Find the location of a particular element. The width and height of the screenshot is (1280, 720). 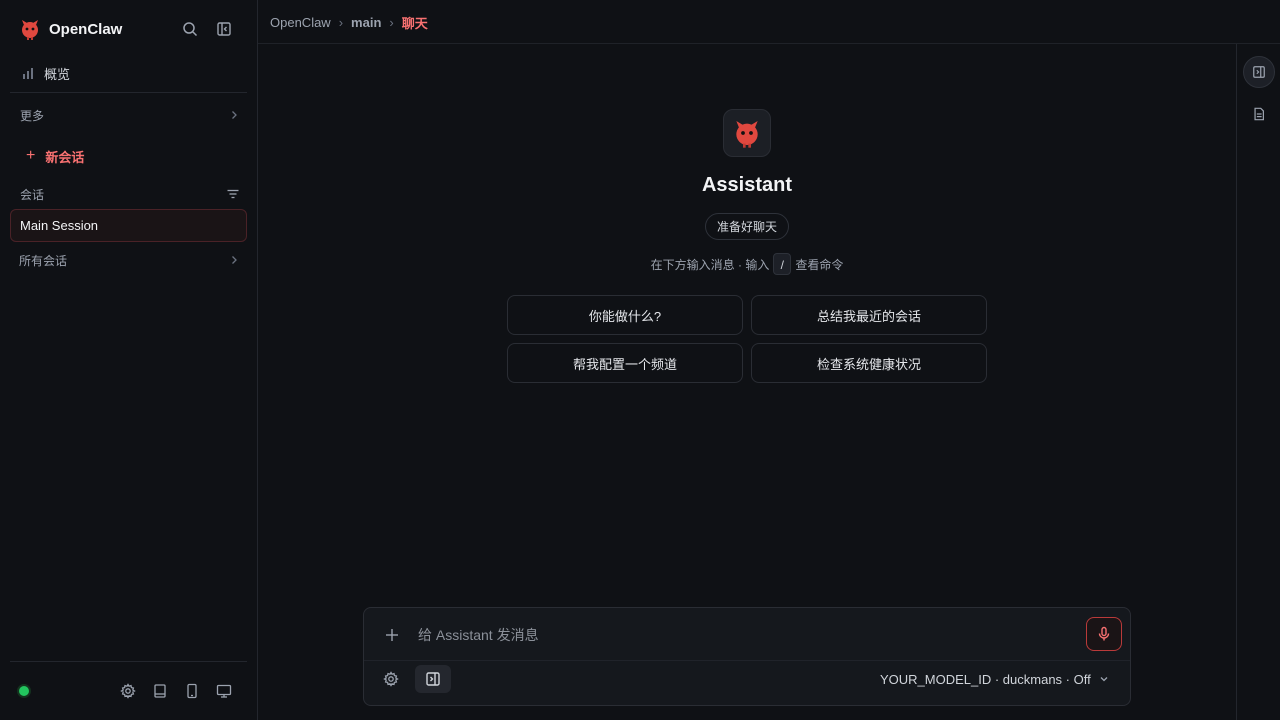

sidebar-divider is located at coordinates (128, 92).